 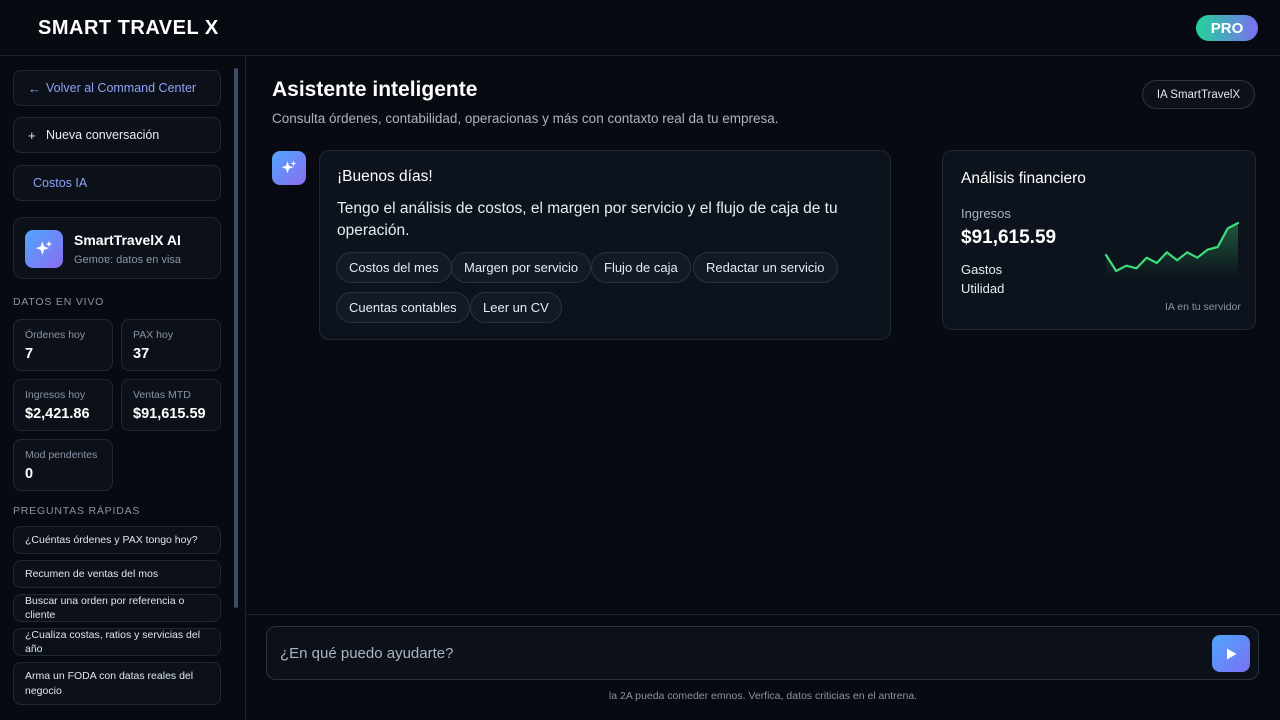 I want to click on back-button-label: Volver al Command Center, so click(x=121, y=88).